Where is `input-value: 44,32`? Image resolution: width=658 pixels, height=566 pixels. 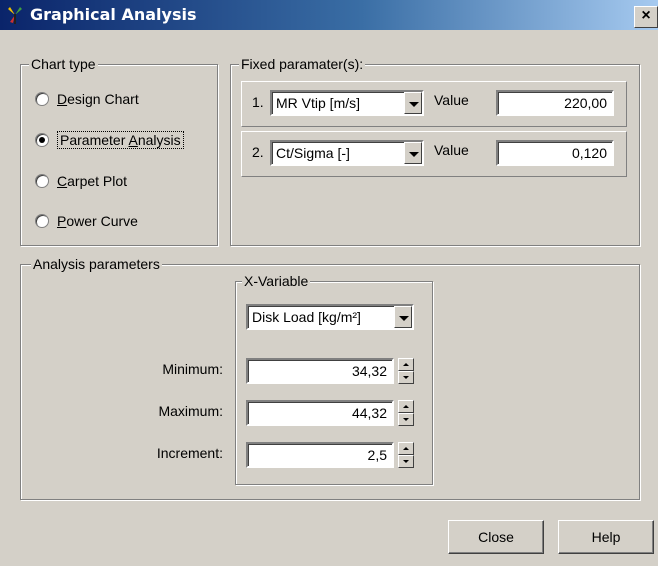 input-value: 44,32 is located at coordinates (369, 413).